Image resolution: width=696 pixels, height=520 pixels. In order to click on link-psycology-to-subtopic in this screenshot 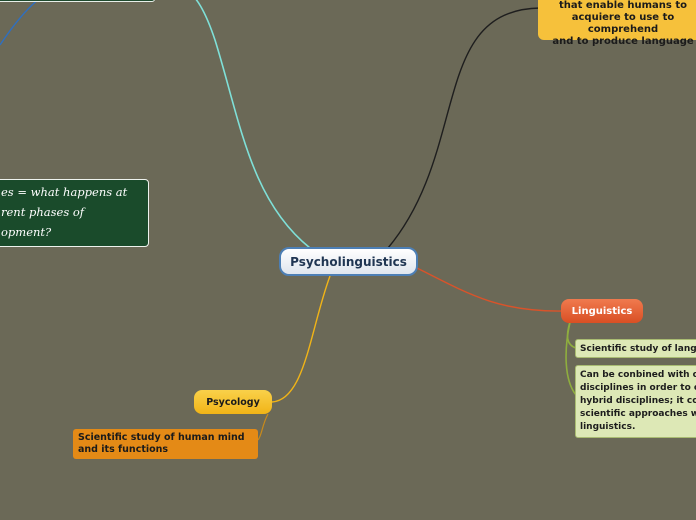, I will do `click(263, 427)`.